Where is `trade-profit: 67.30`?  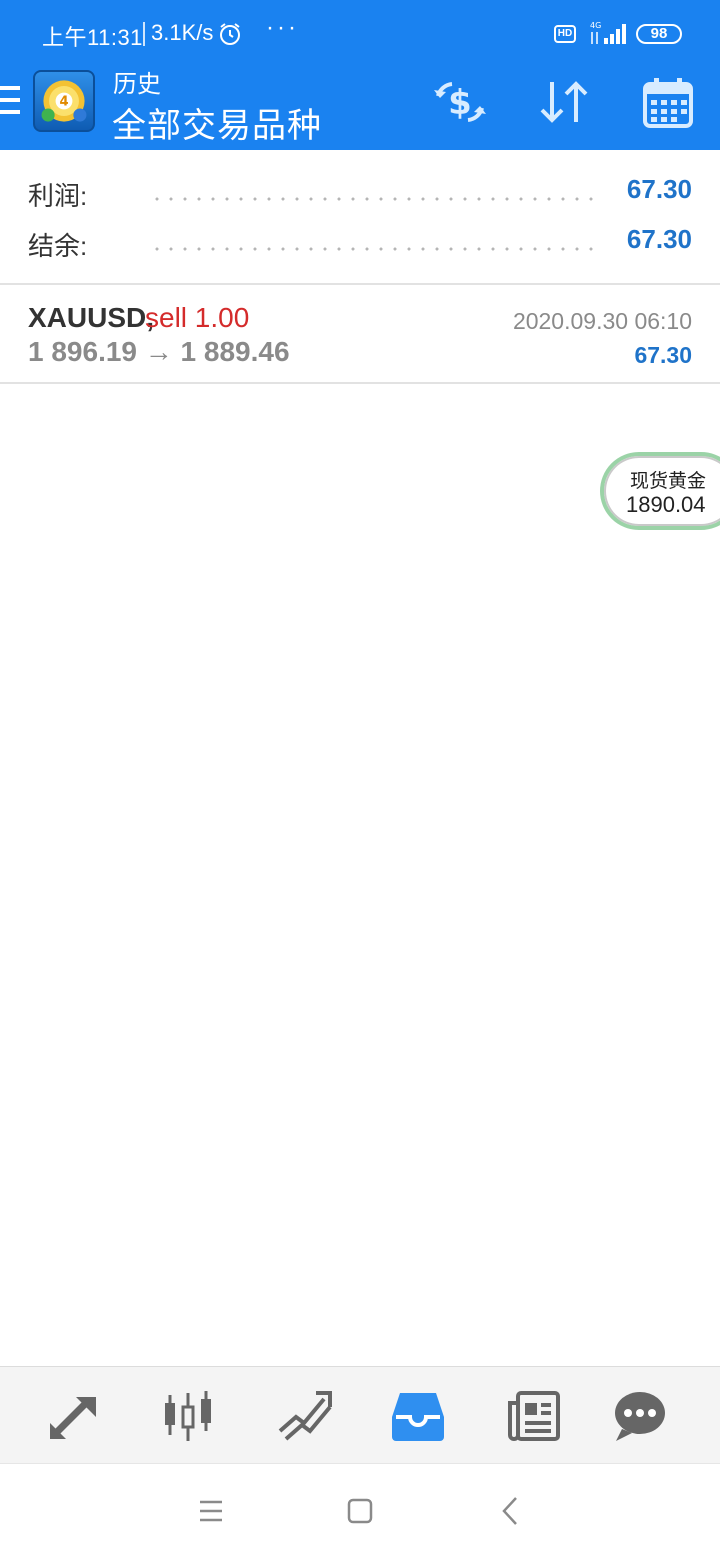
trade-profit: 67.30 is located at coordinates (663, 355).